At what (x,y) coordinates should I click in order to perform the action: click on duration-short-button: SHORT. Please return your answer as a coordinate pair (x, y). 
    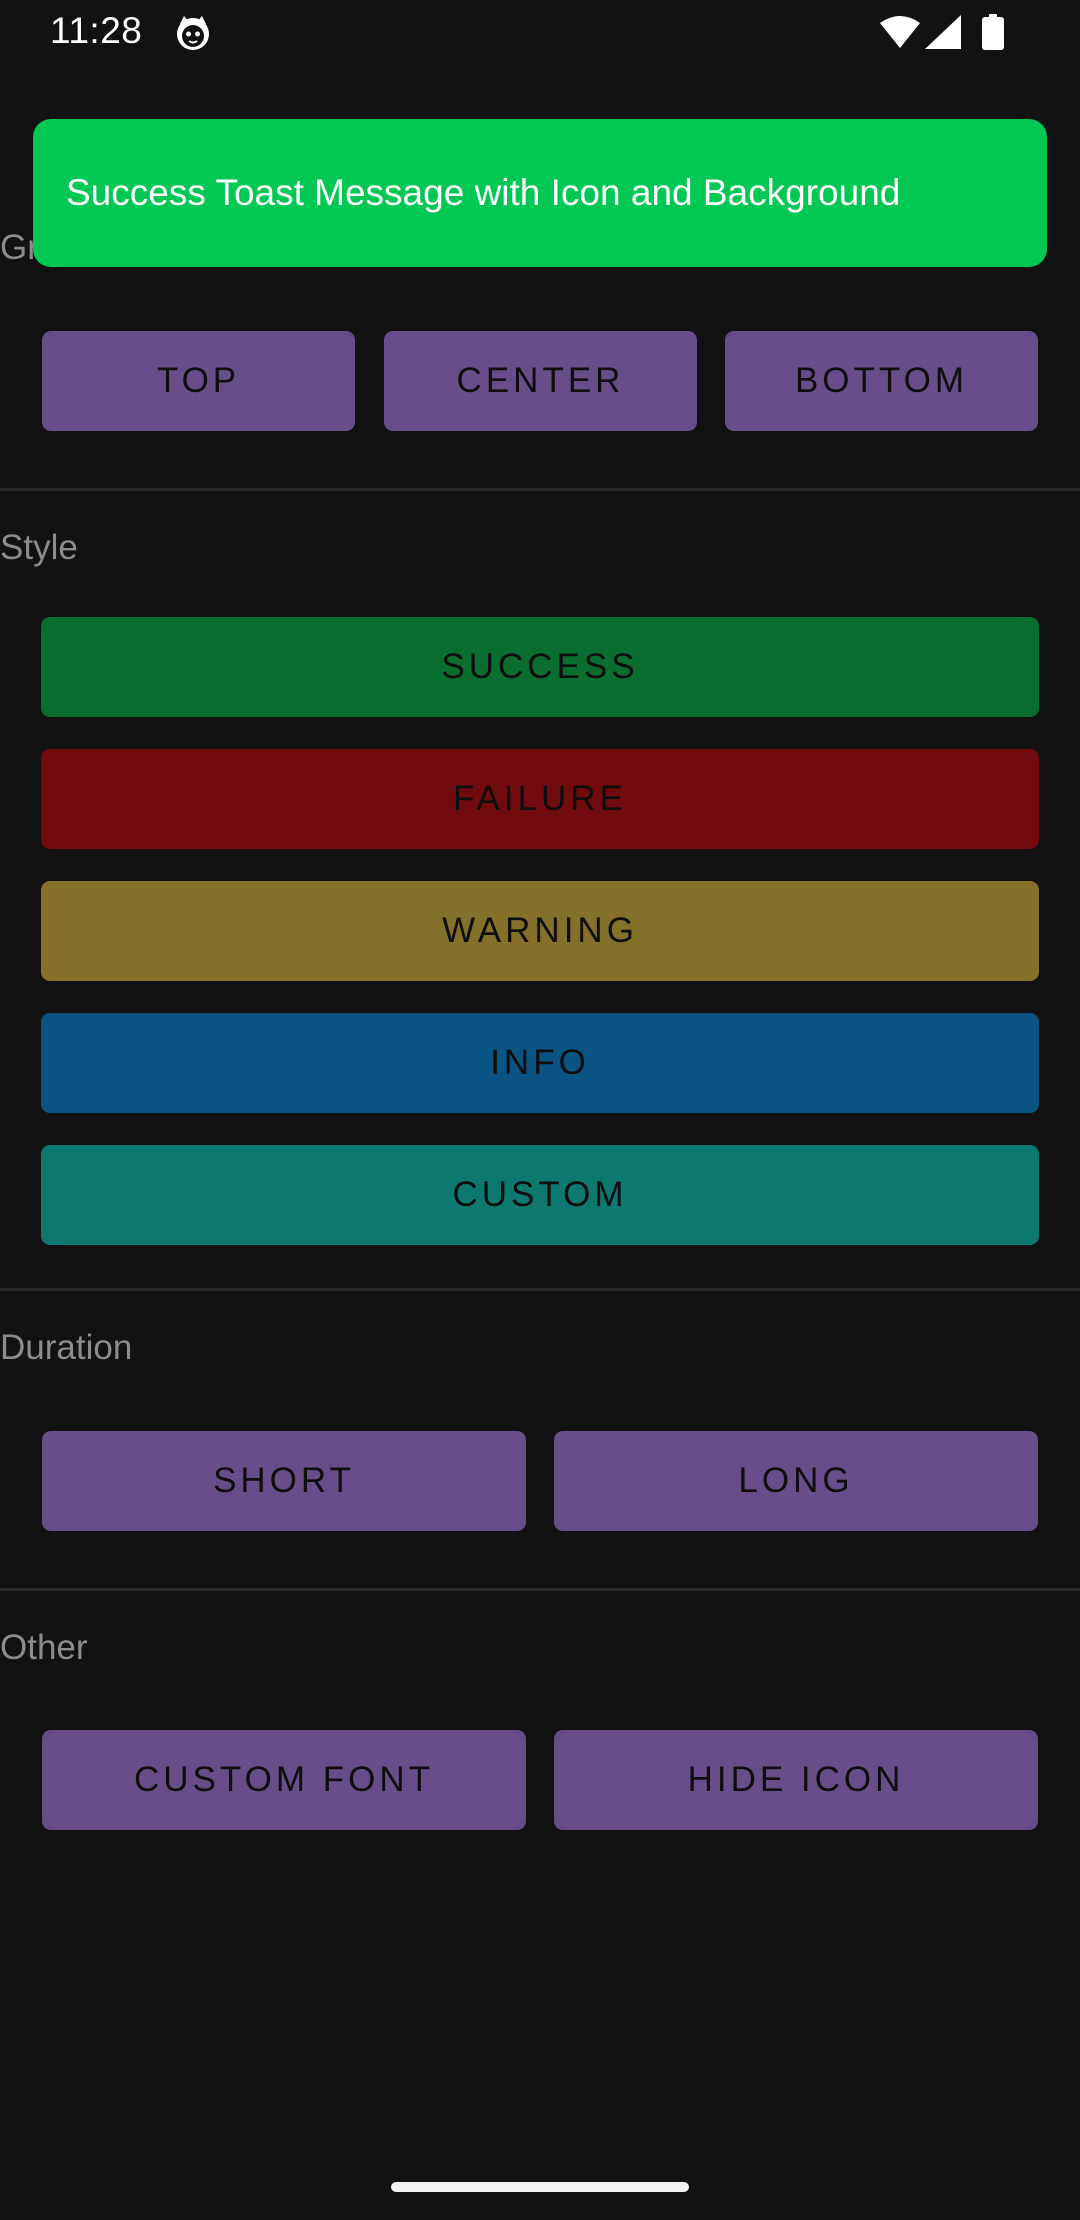
    Looking at the image, I should click on (284, 1481).